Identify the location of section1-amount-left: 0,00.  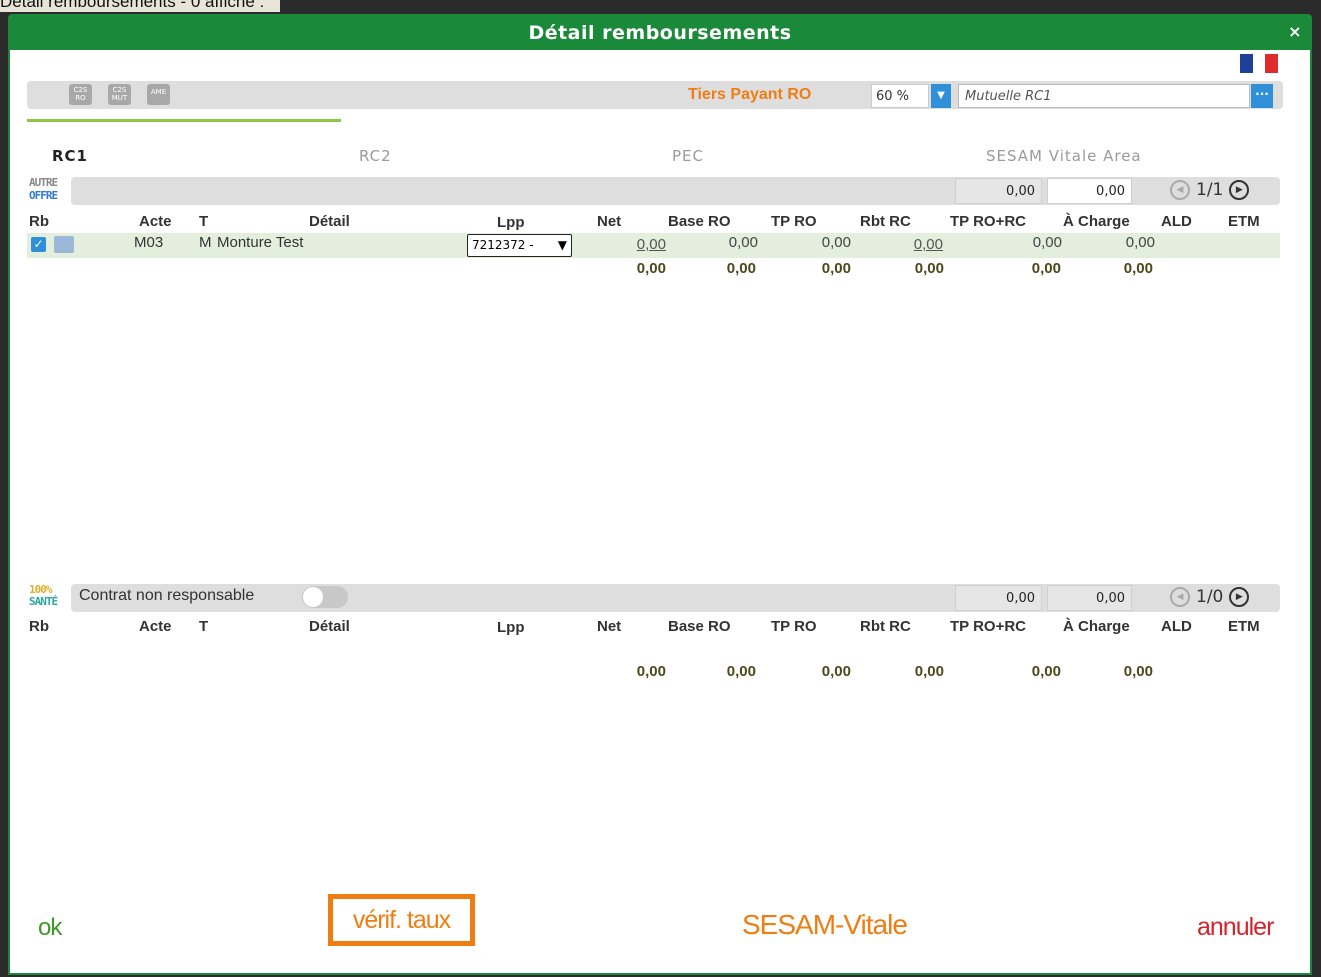
(998, 191).